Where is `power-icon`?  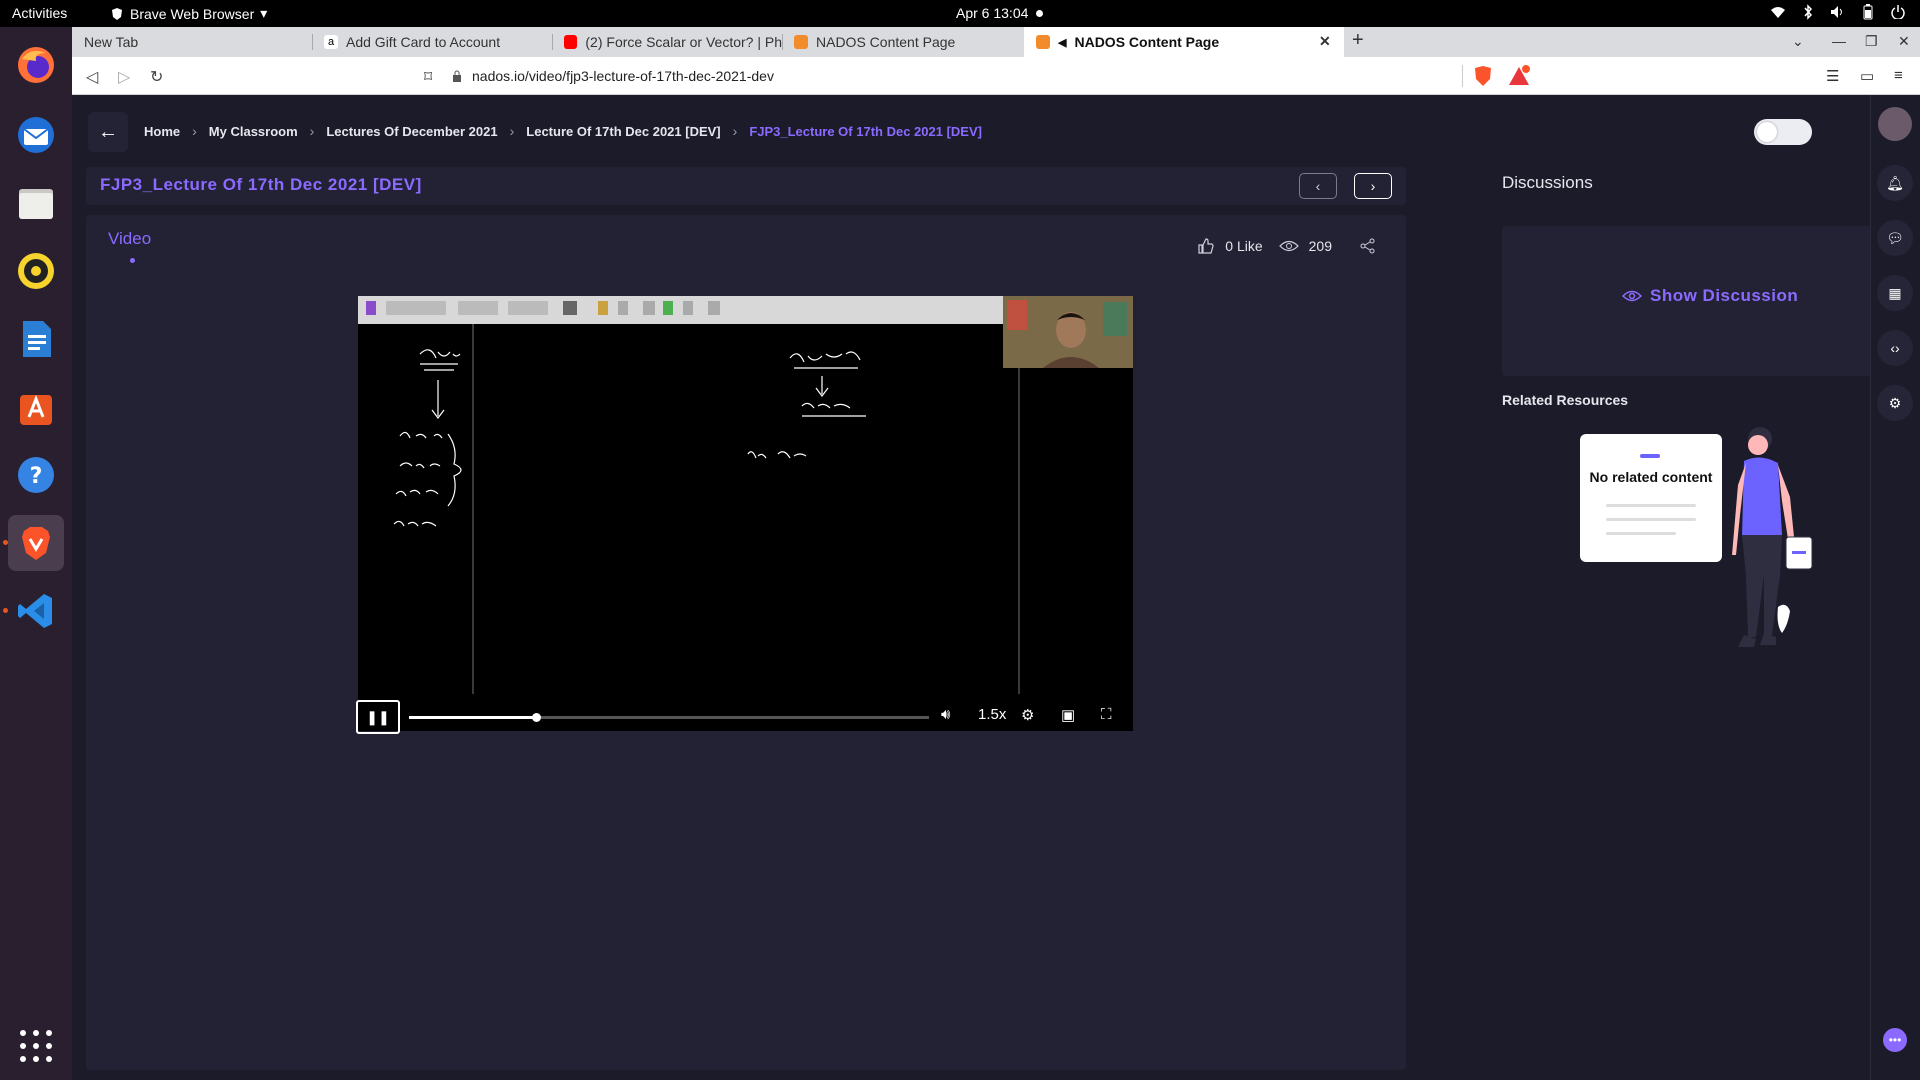
power-icon is located at coordinates (1898, 12).